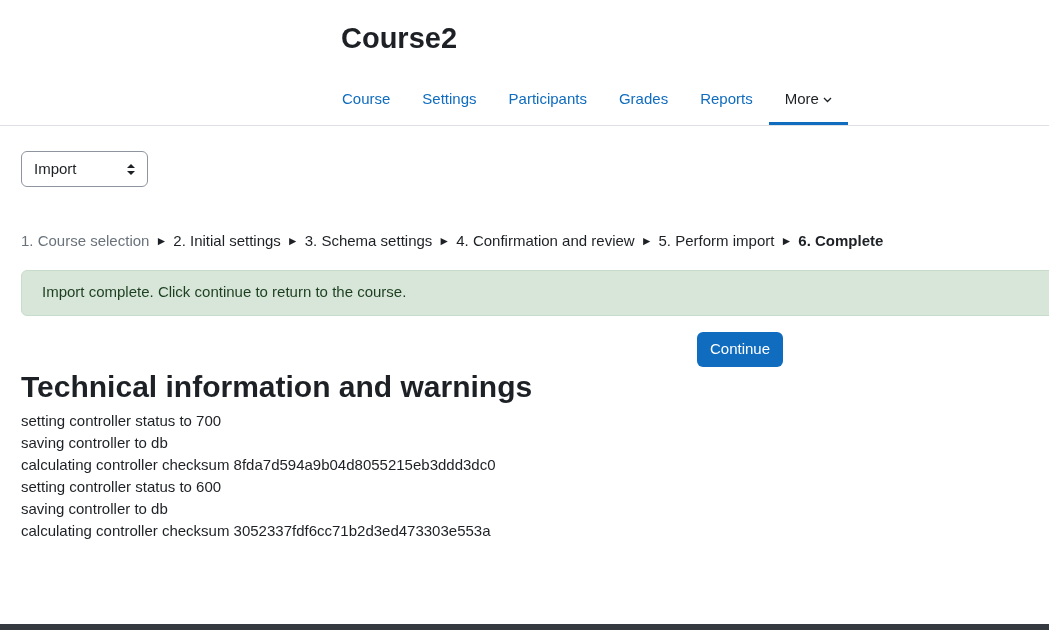 The height and width of the screenshot is (630, 1049). What do you see at coordinates (368, 241) in the screenshot?
I see `import-step: 3. Schema settings` at bounding box center [368, 241].